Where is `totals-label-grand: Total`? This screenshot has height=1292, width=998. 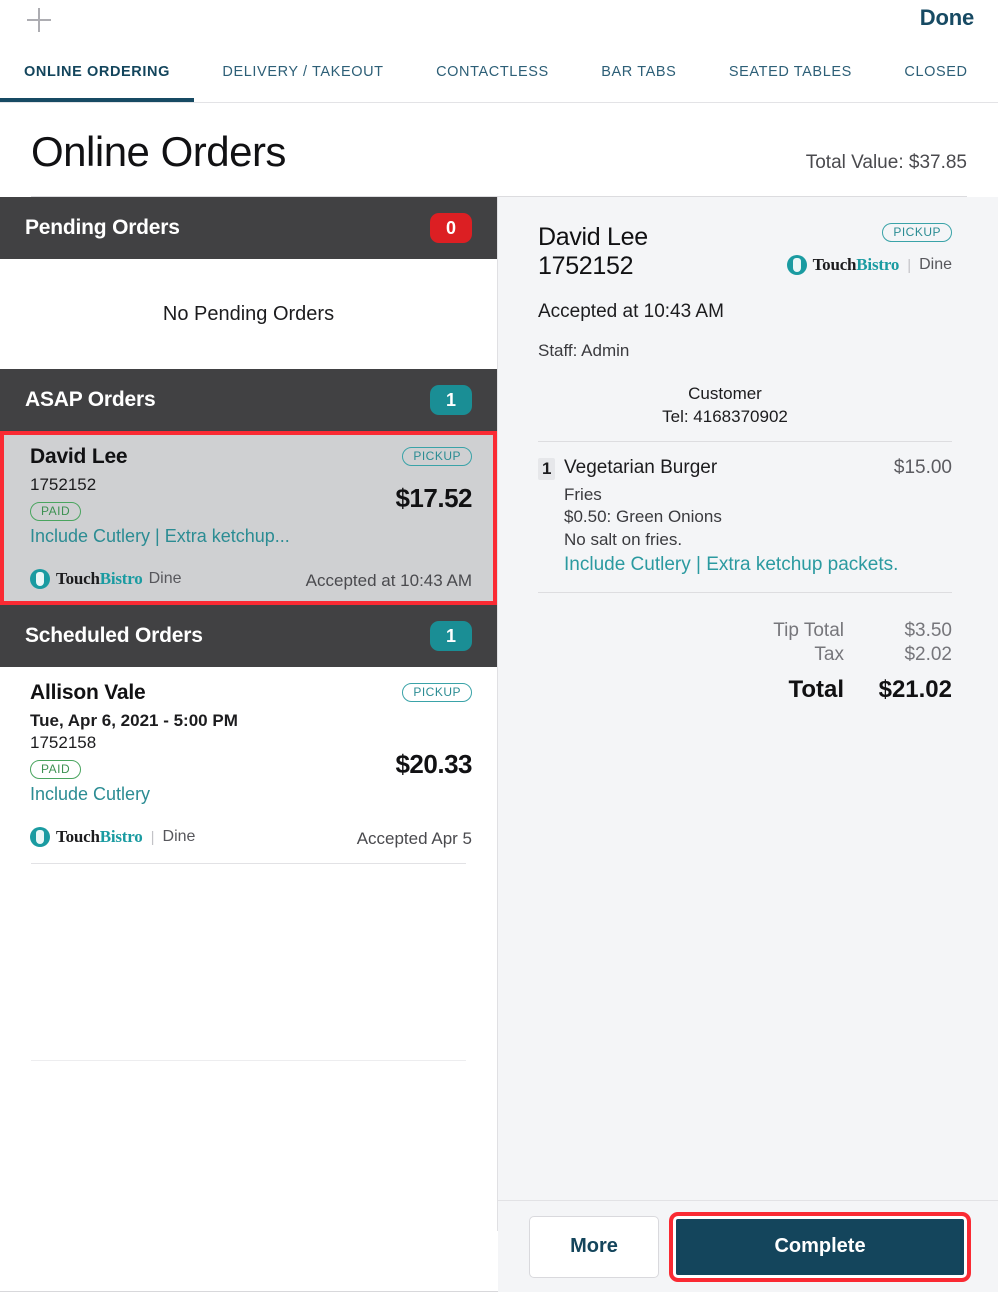 totals-label-grand: Total is located at coordinates (816, 689).